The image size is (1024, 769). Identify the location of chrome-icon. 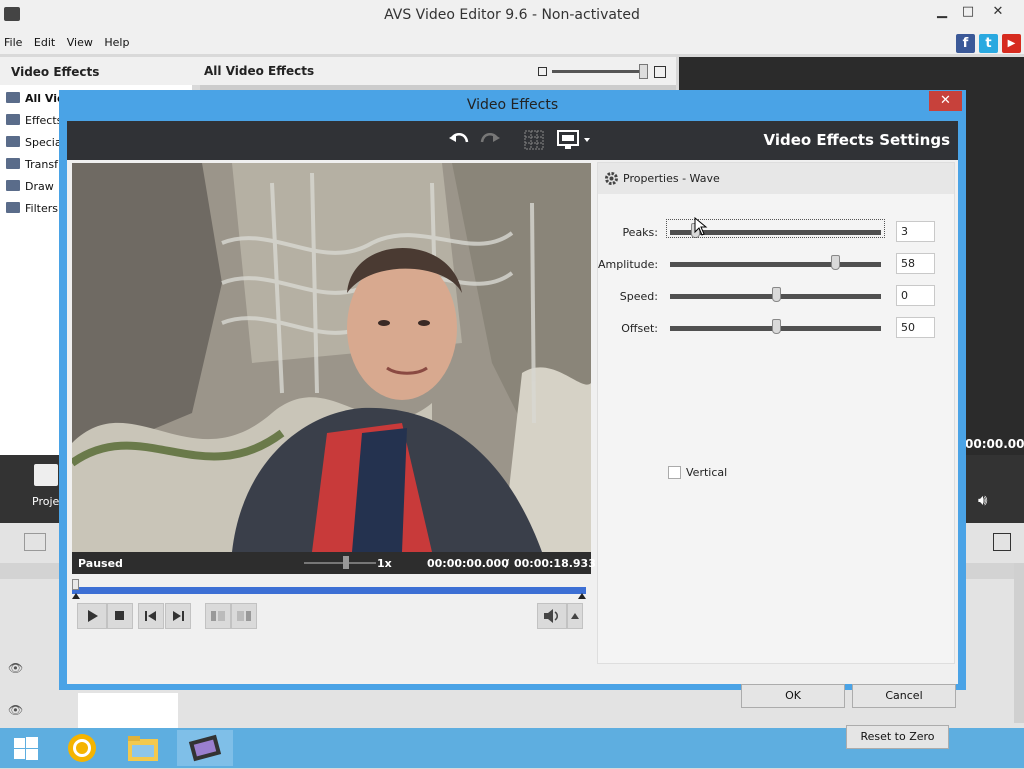
(82, 748).